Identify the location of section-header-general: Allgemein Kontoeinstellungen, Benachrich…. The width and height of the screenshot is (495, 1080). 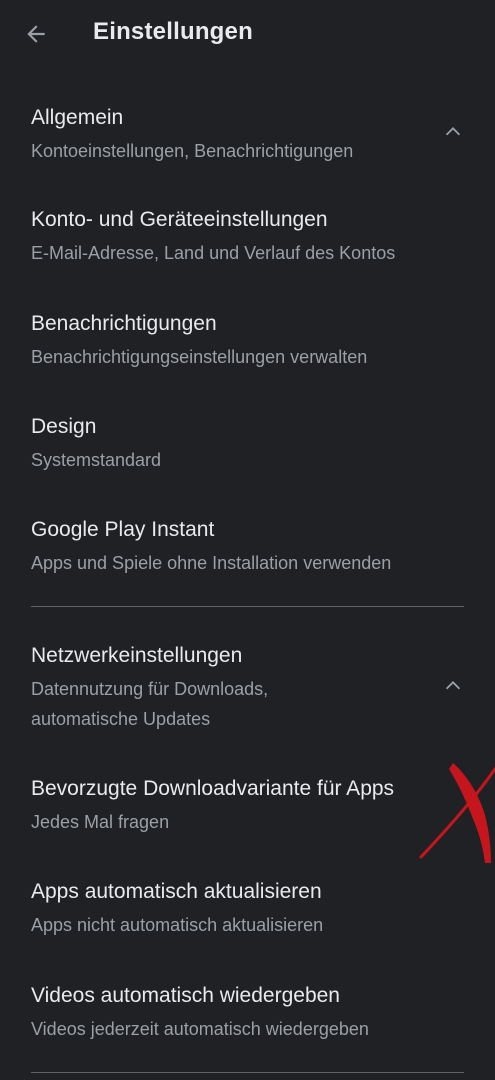
(247, 136).